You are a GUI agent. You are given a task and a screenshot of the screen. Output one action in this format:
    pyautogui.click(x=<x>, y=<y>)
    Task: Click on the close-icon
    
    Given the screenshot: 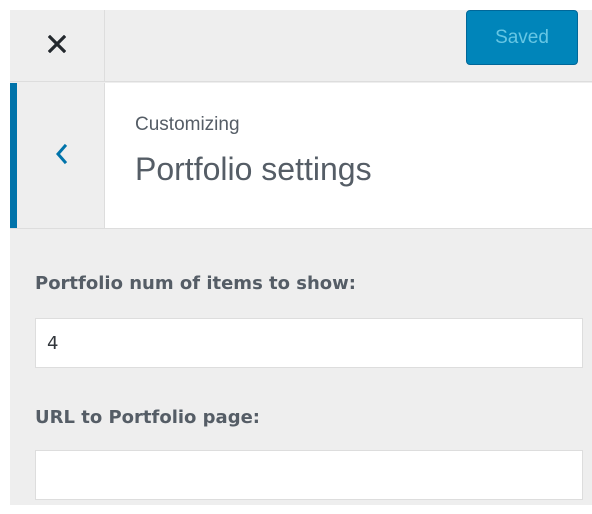 What is the action you would take?
    pyautogui.click(x=57, y=45)
    